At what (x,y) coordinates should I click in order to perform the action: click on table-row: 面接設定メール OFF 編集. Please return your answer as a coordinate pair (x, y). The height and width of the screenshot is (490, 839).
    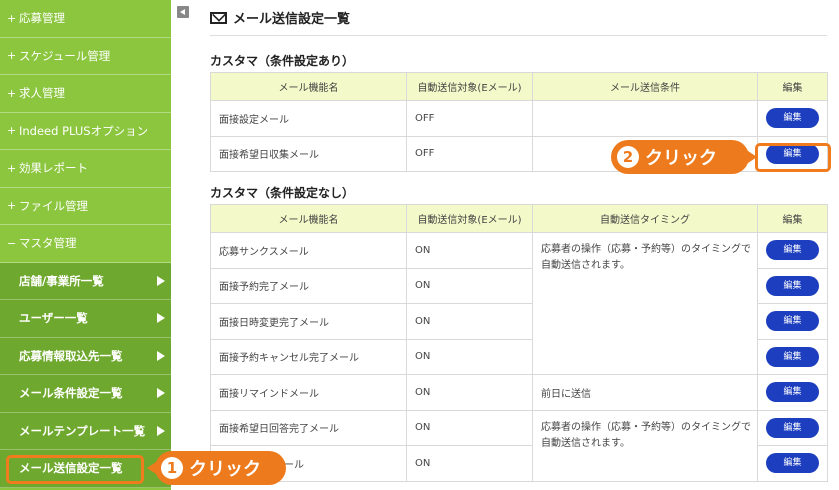
    Looking at the image, I should click on (519, 118).